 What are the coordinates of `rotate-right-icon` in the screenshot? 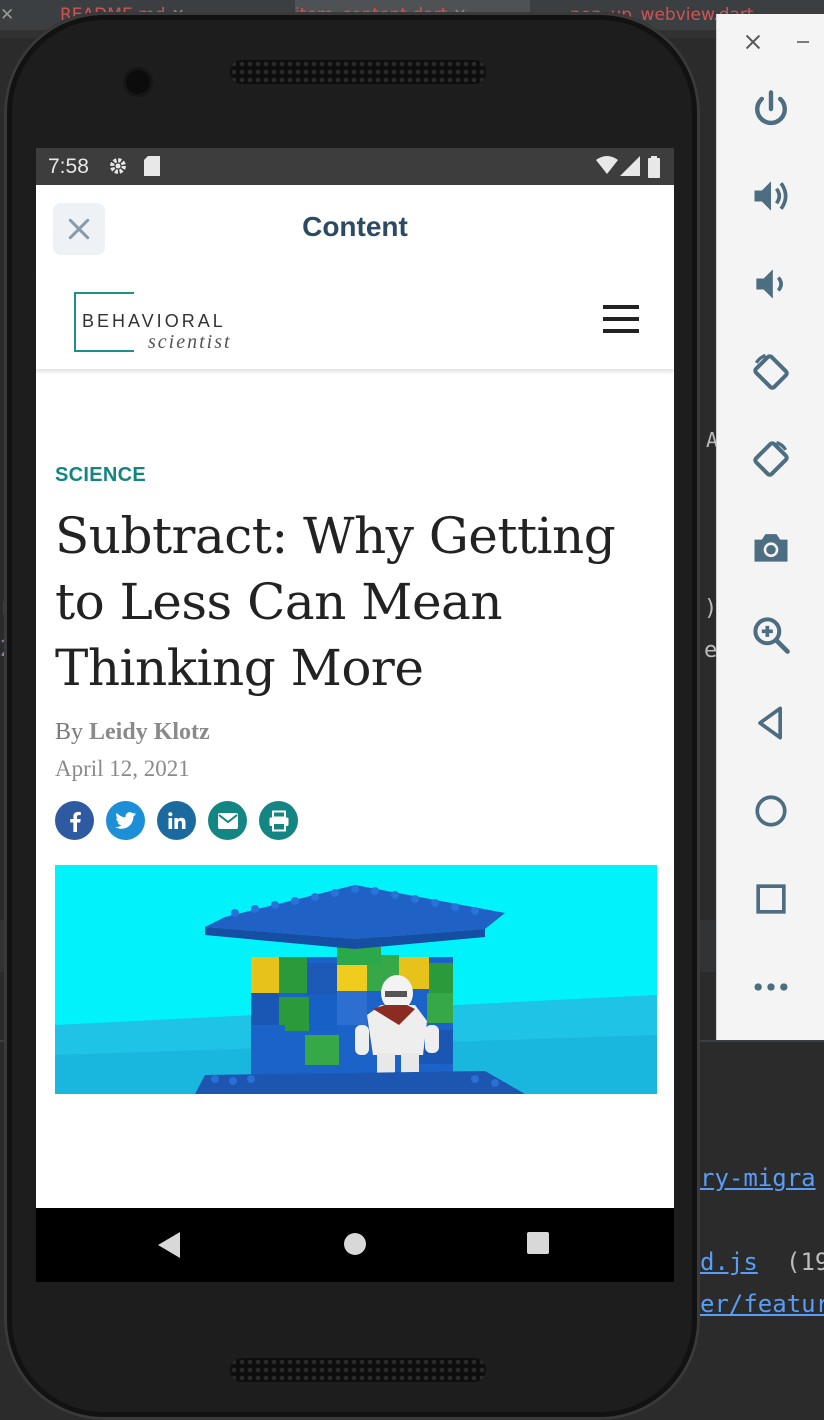 It's located at (770, 459).